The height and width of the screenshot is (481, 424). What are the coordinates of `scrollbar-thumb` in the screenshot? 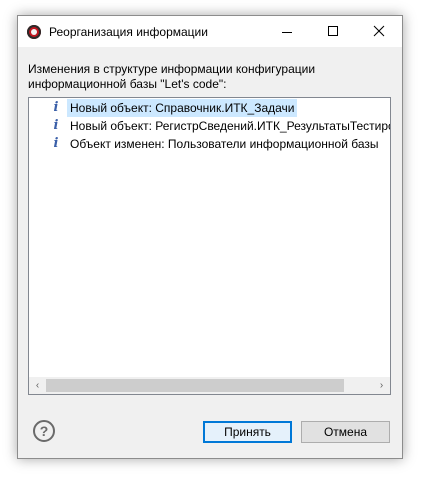 It's located at (195, 385).